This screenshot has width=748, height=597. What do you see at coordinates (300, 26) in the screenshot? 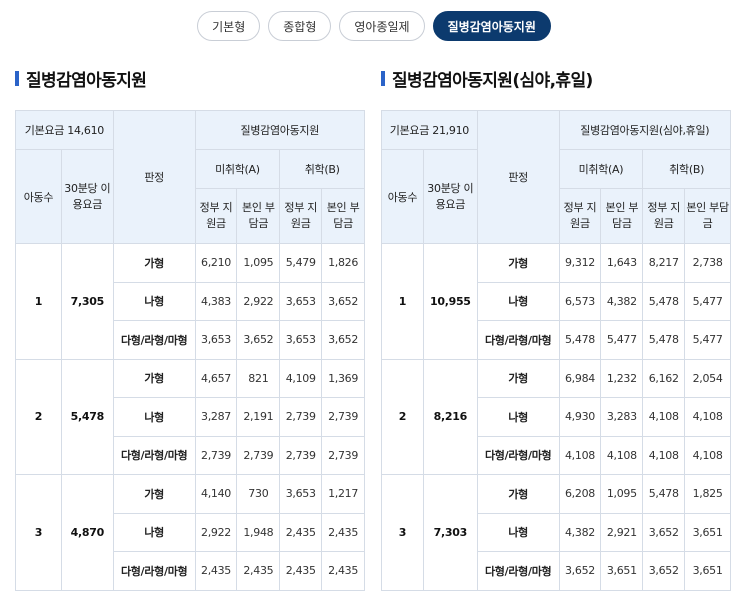
I see `tab-comprehensive: 종합형` at bounding box center [300, 26].